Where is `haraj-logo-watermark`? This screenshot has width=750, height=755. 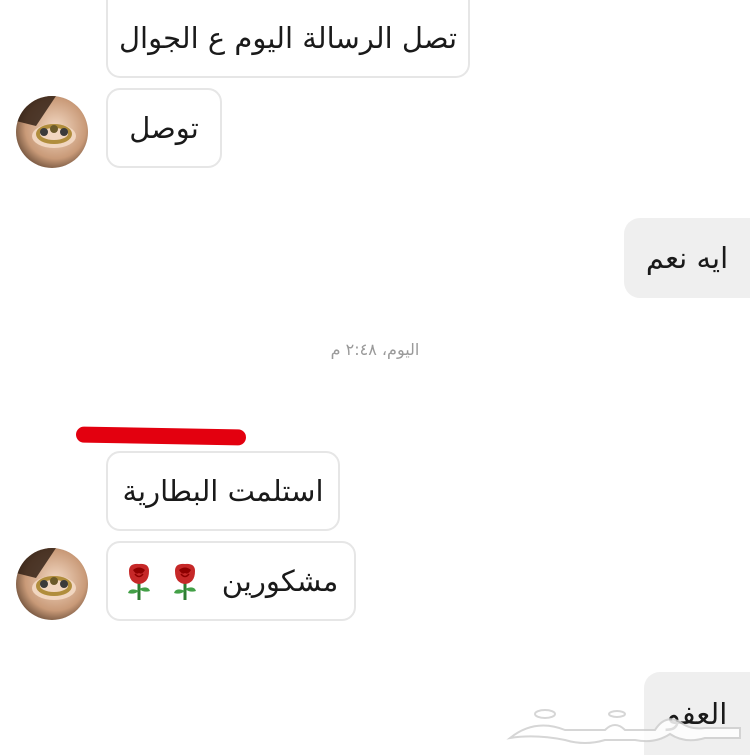 haraj-logo-watermark is located at coordinates (623, 726).